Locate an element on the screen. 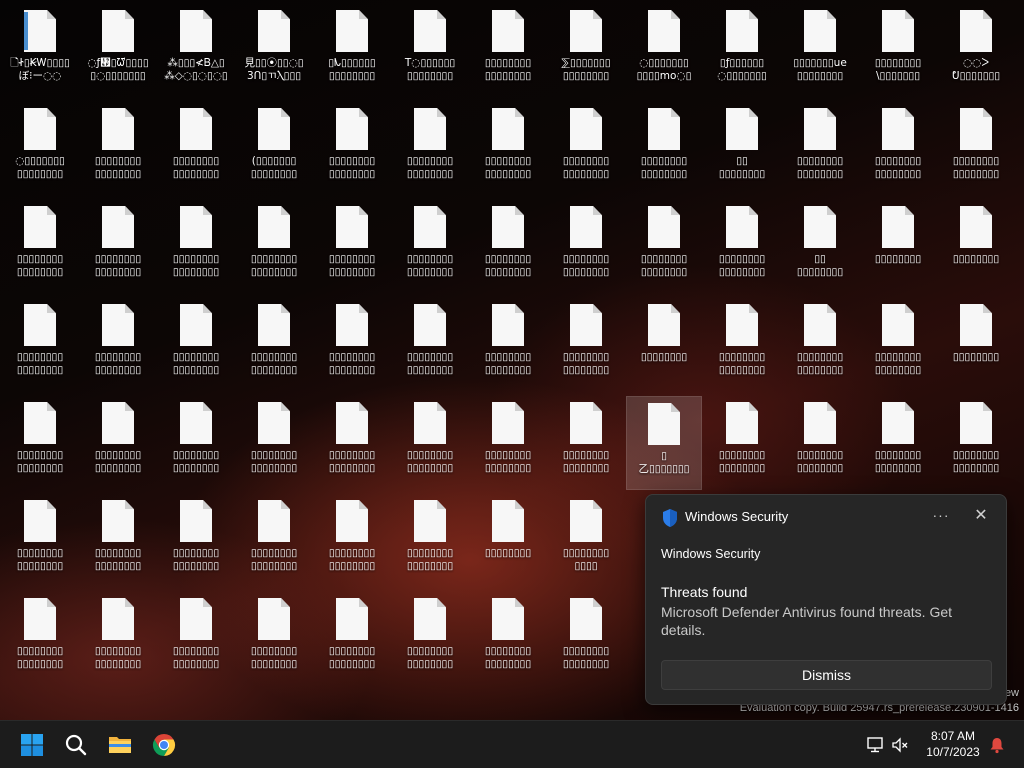 The image size is (1024, 768). desktop-file-icon: ◌▯▯▯▯▯▯▯ ▯▯▯▯mo◌▯ is located at coordinates (664, 51).